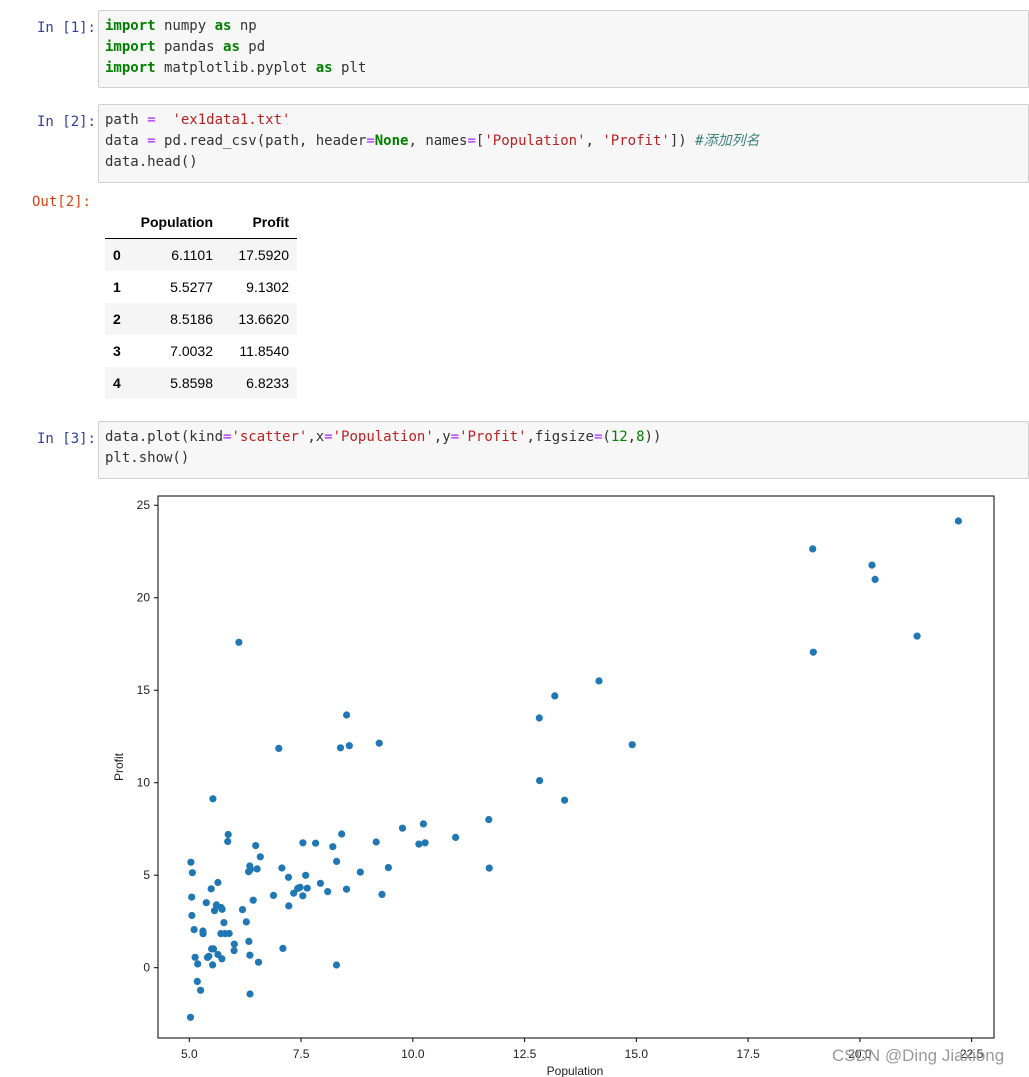 The image size is (1029, 1077). I want to click on input-prompt: In [2]:, so click(66, 122).